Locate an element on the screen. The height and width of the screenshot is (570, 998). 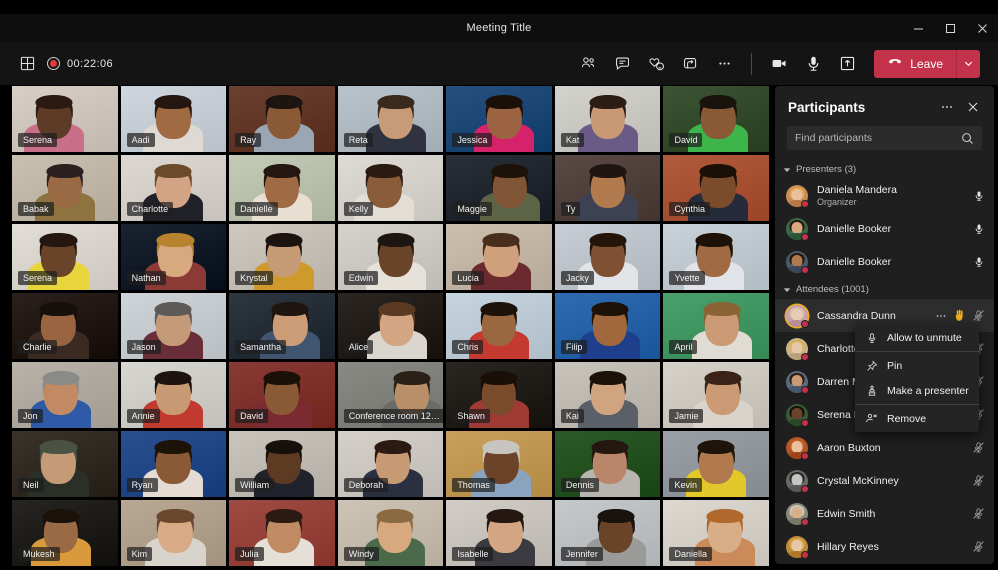
video-tile: Ty is located at coordinates (607, 188).